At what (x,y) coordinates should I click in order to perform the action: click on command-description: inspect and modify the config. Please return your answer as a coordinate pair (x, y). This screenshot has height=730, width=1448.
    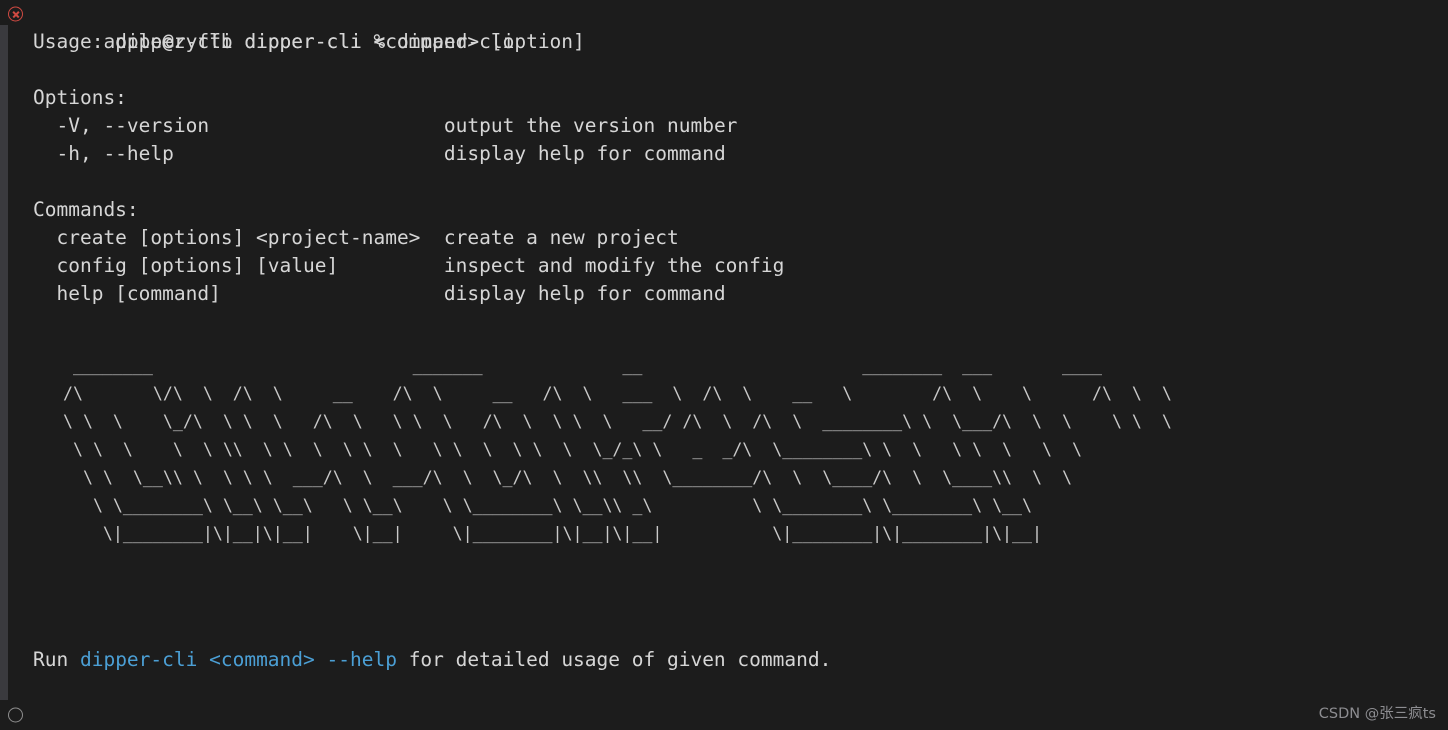
    Looking at the image, I should click on (614, 265).